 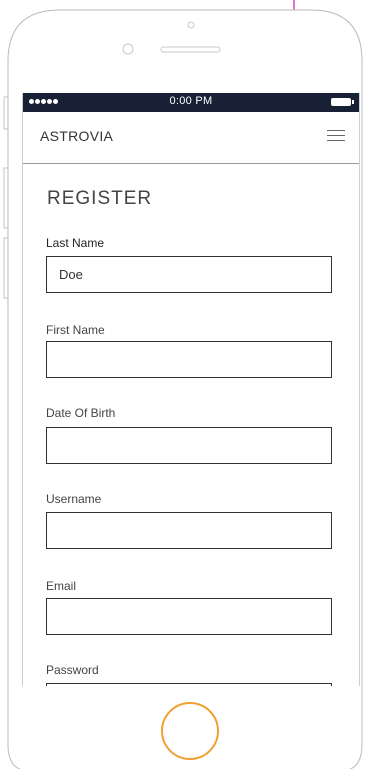 I want to click on first-name-label: First Name, so click(x=75, y=330).